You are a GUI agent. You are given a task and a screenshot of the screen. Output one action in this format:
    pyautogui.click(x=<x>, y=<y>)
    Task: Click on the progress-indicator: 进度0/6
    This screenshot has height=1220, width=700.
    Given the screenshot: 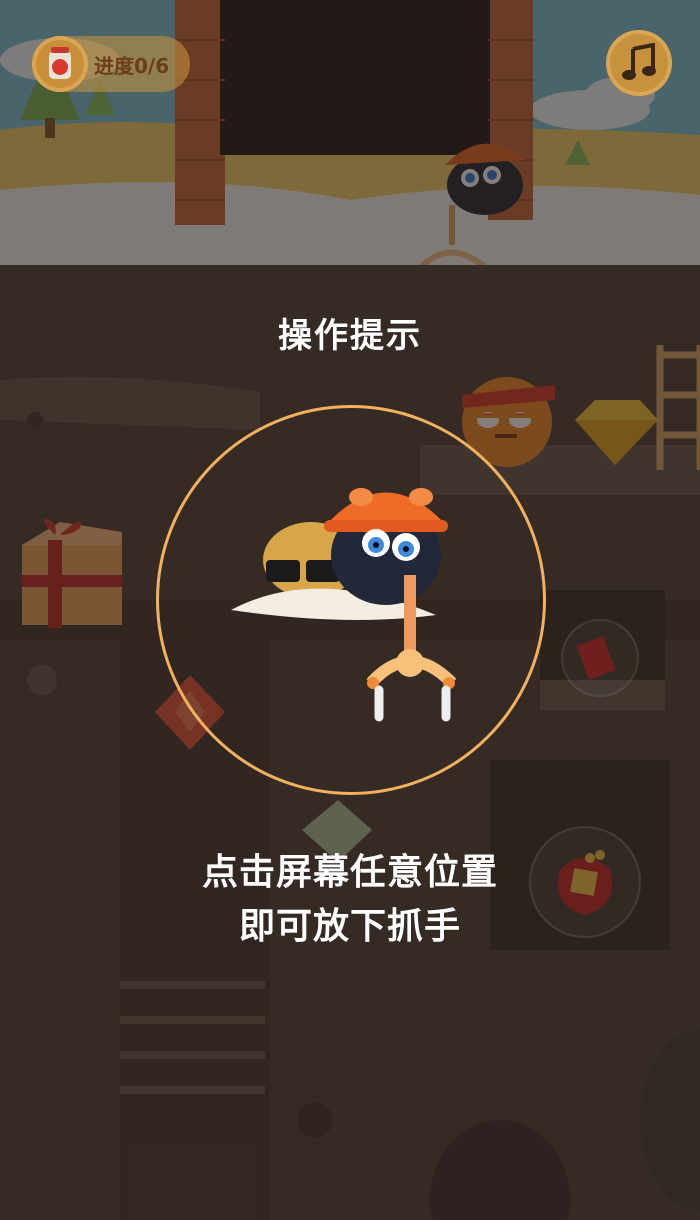 What is the action you would take?
    pyautogui.click(x=111, y=64)
    